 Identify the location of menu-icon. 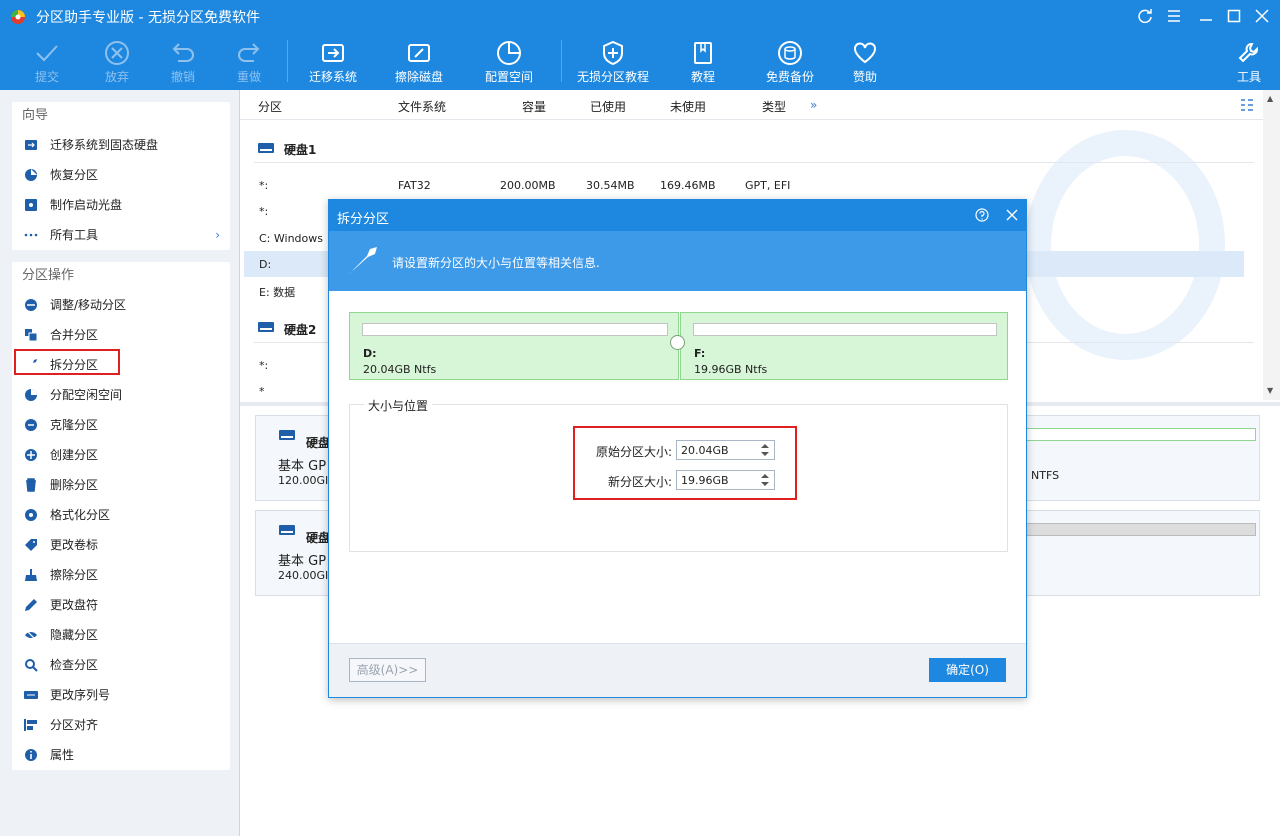
(1174, 16).